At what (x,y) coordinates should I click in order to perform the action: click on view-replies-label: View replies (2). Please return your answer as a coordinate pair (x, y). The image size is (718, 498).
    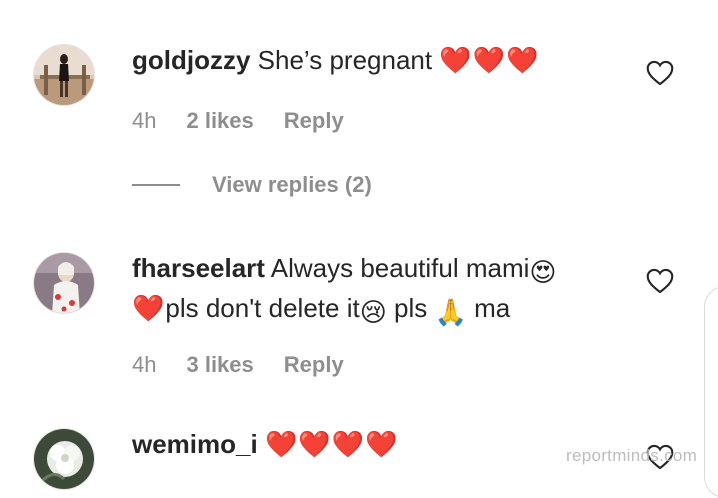
    Looking at the image, I should click on (292, 184).